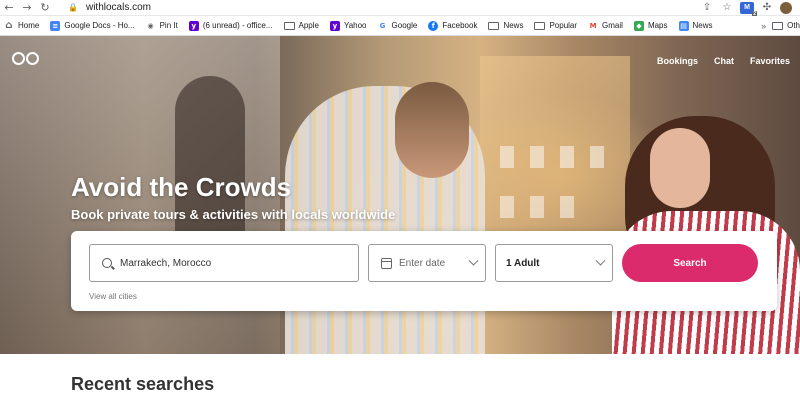 The width and height of the screenshot is (800, 400). I want to click on hero-photo-man-head, so click(432, 130).